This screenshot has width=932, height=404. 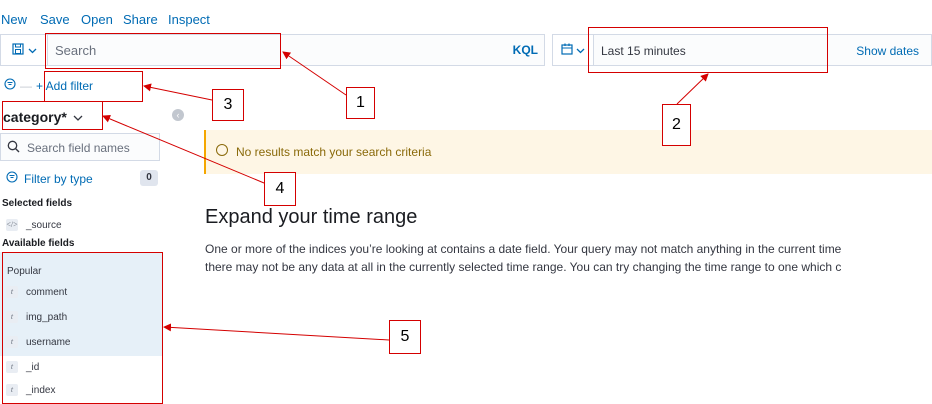 I want to click on menu-save: Save, so click(x=55, y=19).